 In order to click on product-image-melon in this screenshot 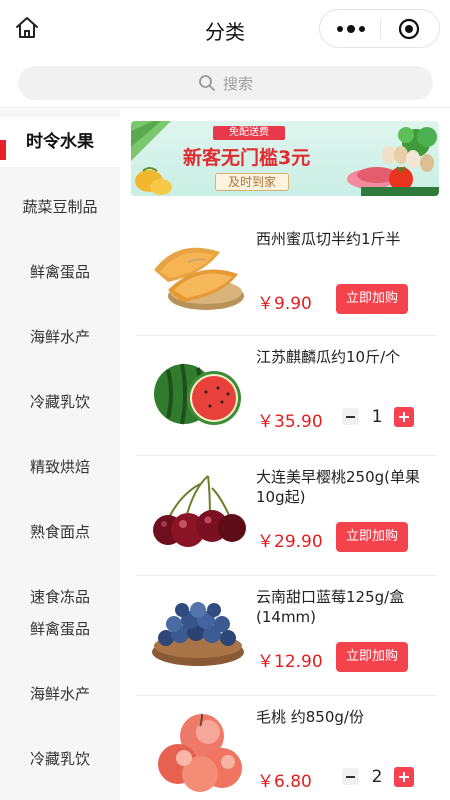, I will do `click(199, 278)`.